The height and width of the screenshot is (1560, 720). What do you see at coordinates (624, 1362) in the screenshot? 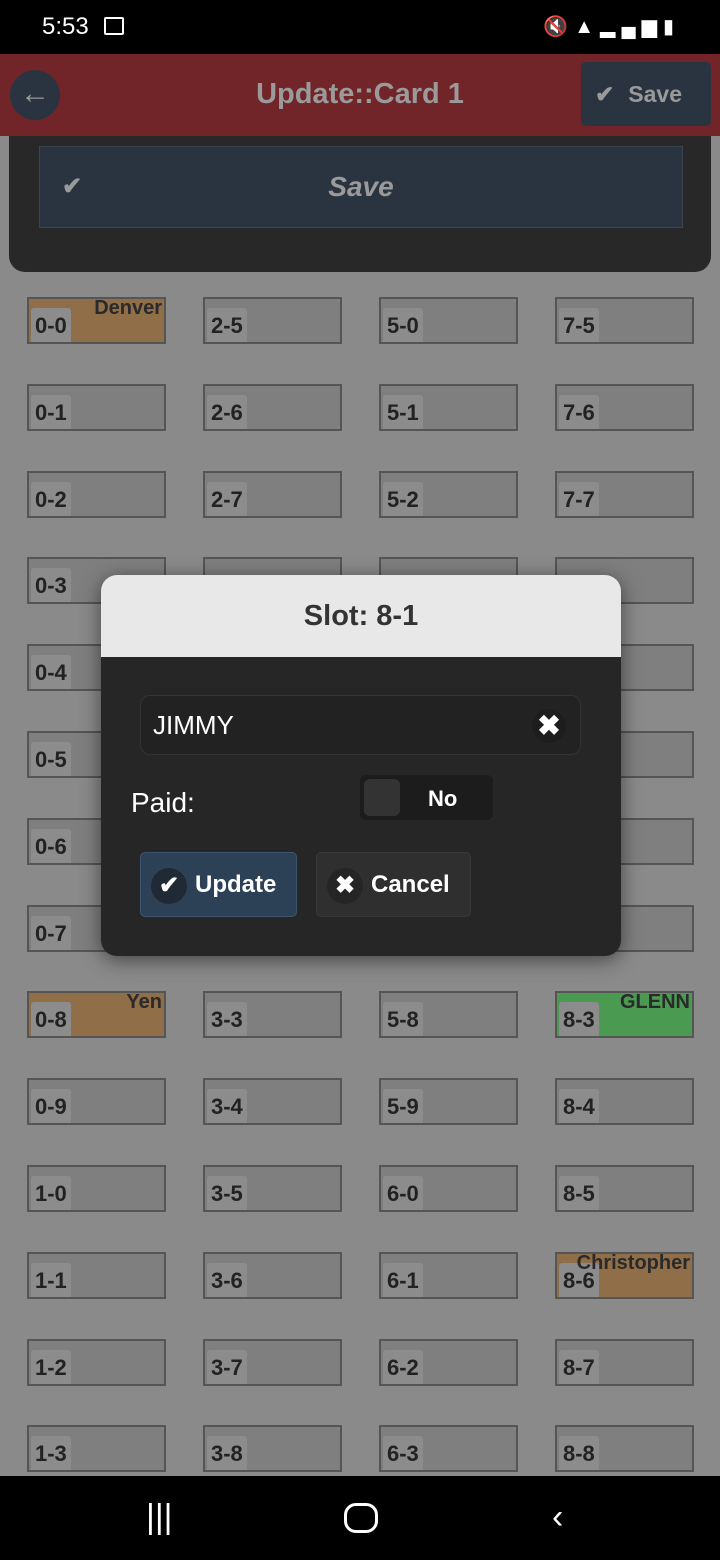
I see `slot-cell: 8-7` at bounding box center [624, 1362].